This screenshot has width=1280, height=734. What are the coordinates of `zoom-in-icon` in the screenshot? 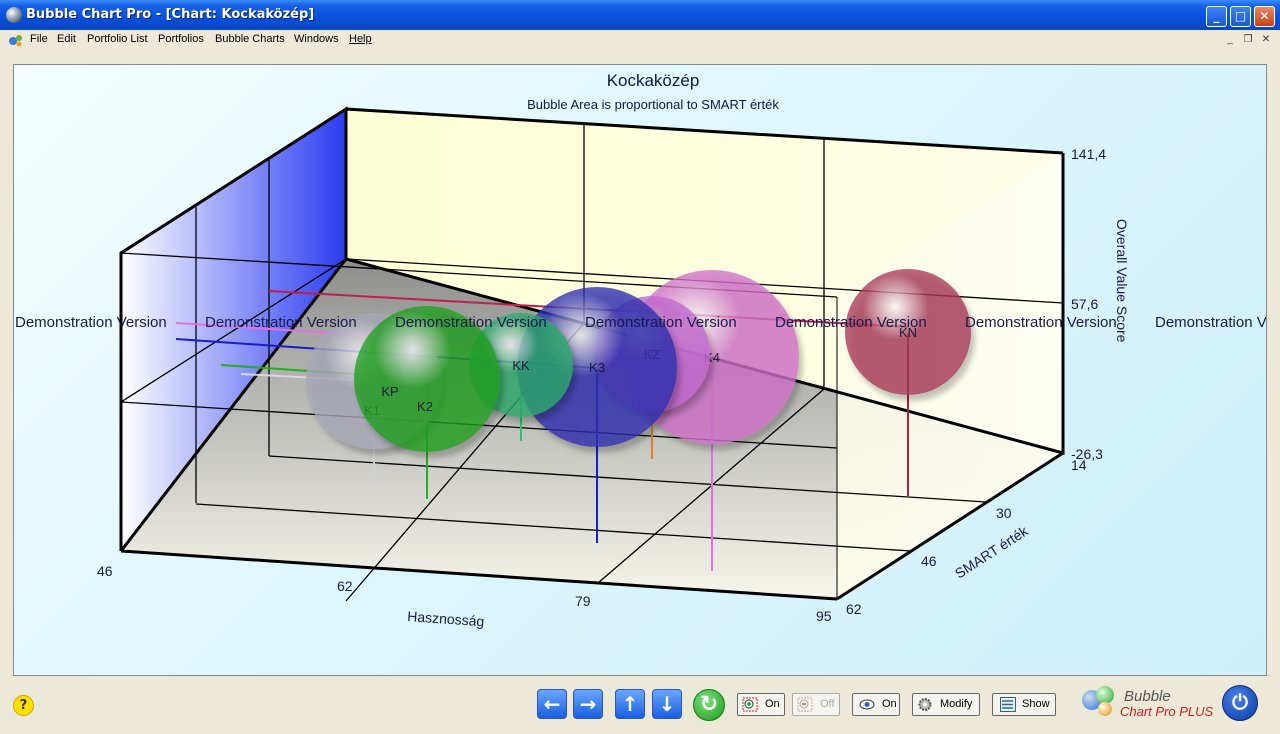 It's located at (750, 704).